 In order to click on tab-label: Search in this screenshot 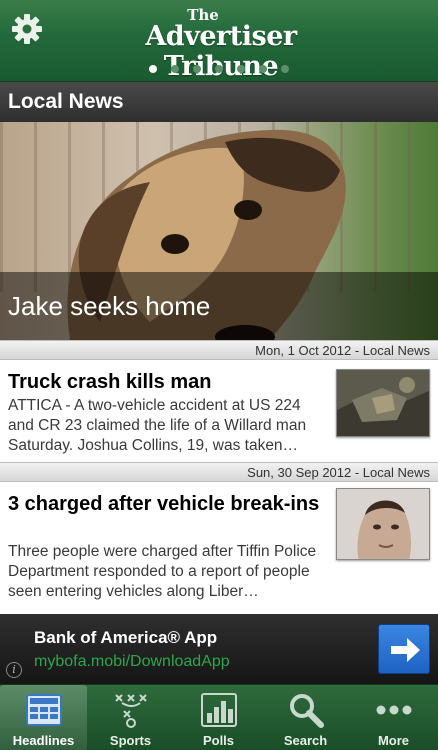, I will do `click(305, 740)`.